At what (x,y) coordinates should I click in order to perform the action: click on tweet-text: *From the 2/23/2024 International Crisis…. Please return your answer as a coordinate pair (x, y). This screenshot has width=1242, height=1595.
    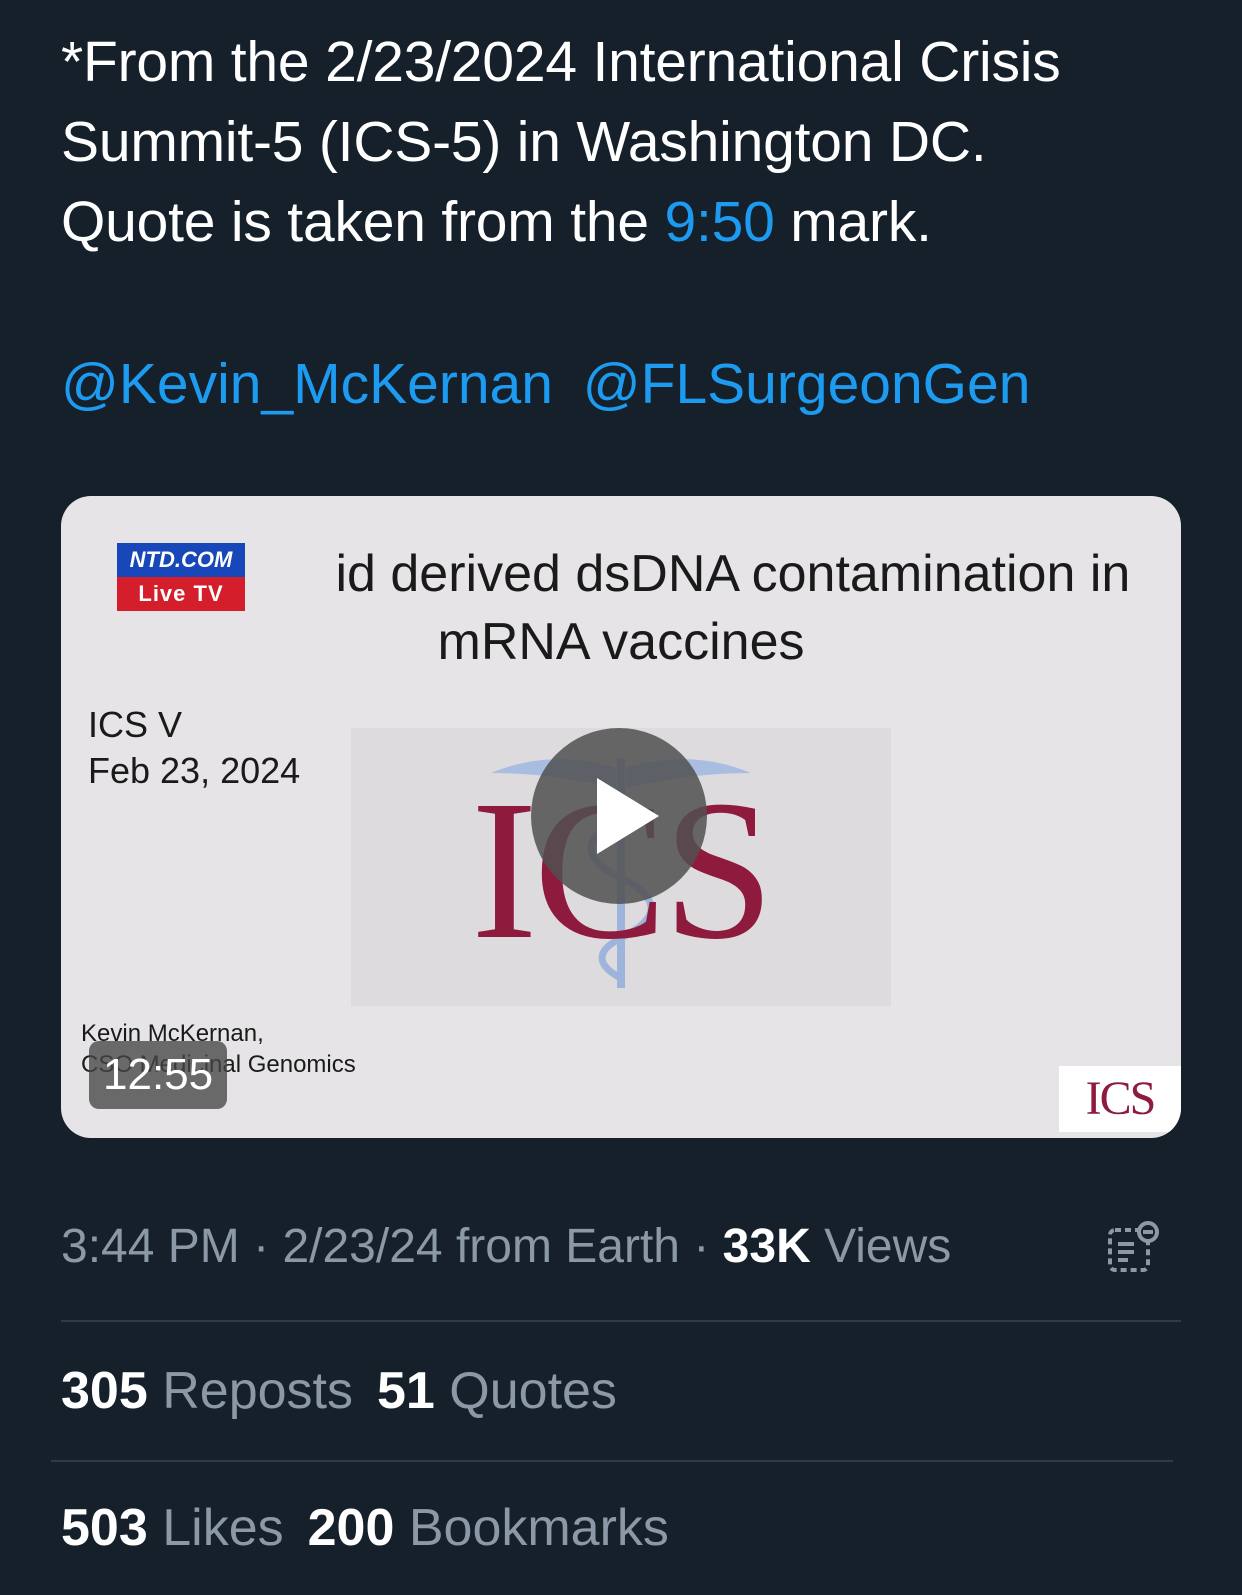
    Looking at the image, I should click on (631, 142).